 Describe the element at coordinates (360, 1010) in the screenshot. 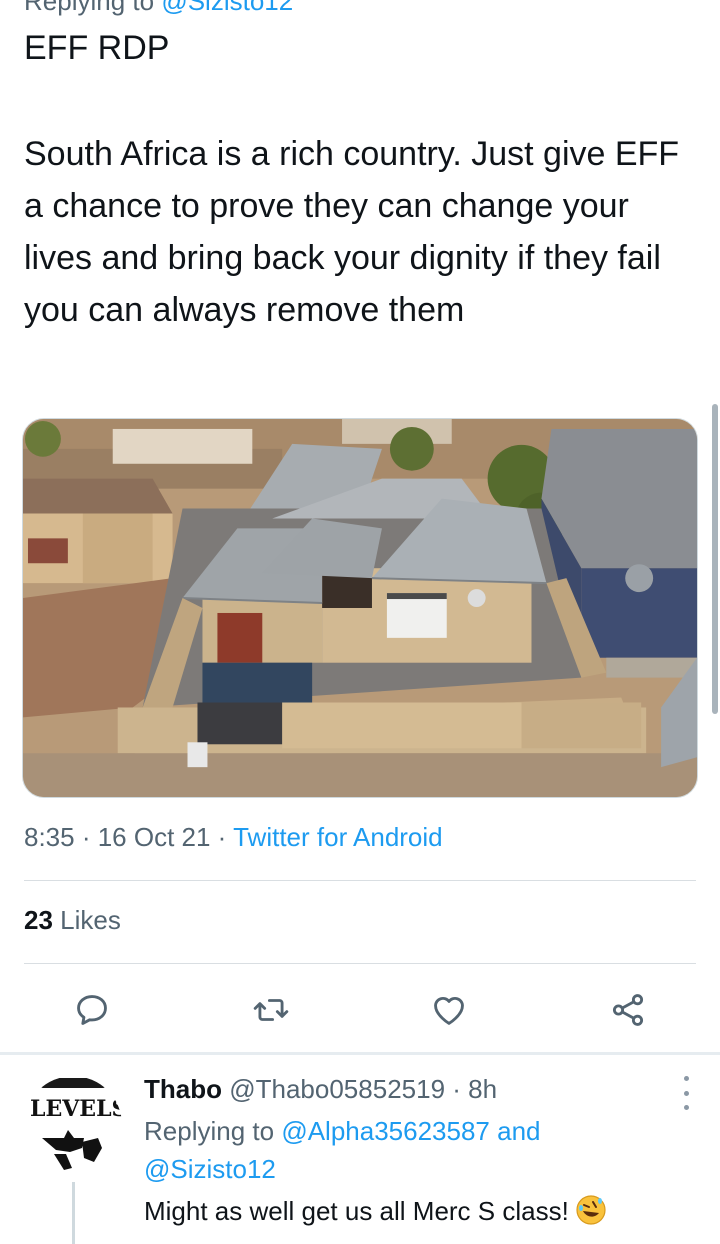

I see `tweet-action-bar` at that location.